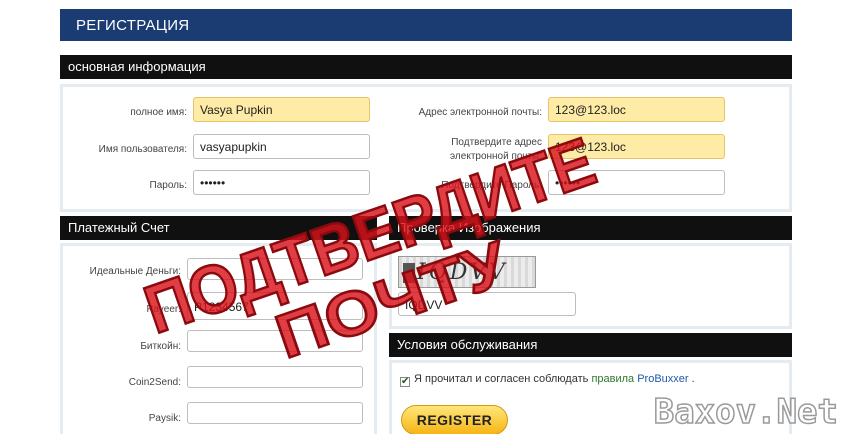 Image resolution: width=850 pixels, height=434 pixels. I want to click on confirm-password-input: ••••••, so click(636, 182).